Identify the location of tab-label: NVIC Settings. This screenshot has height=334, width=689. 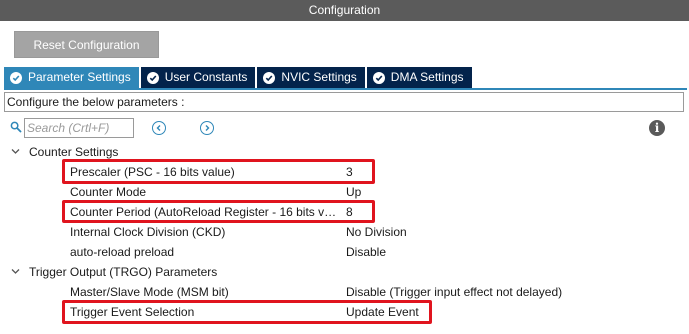
(319, 77).